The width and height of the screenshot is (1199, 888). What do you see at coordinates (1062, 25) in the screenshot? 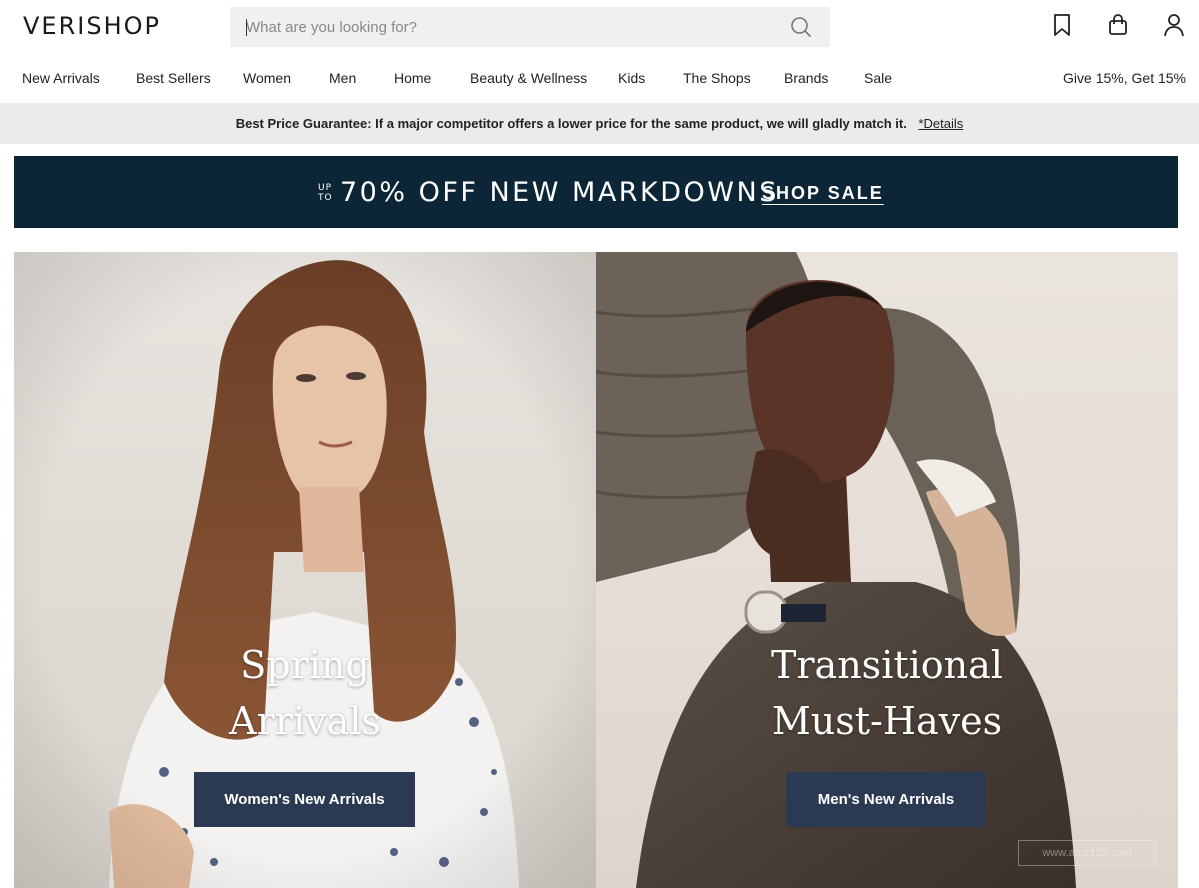
I see `bookmark-icon` at bounding box center [1062, 25].